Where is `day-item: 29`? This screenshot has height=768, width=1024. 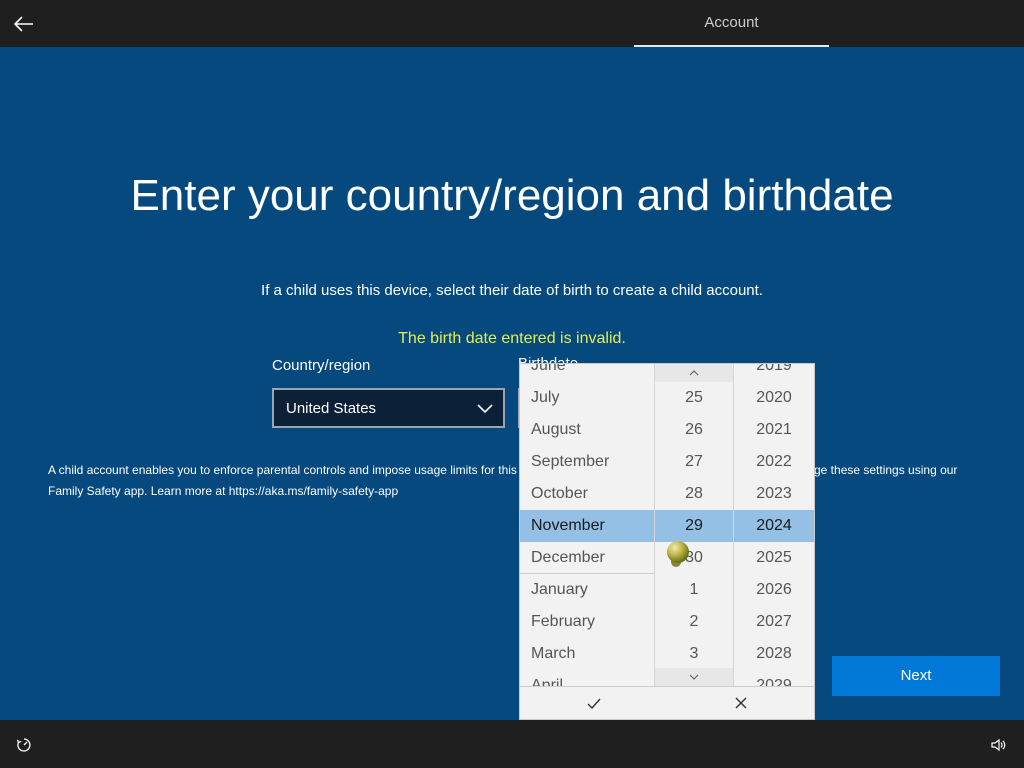
day-item: 29 is located at coordinates (694, 526).